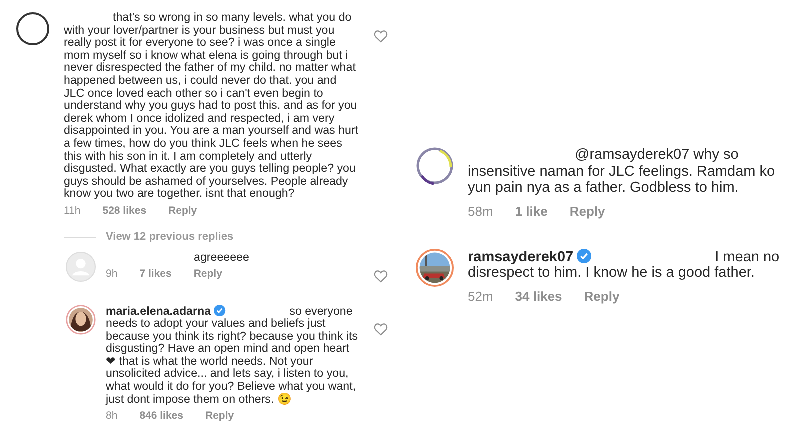  What do you see at coordinates (156, 274) in the screenshot?
I see `likes-count: 7 likes` at bounding box center [156, 274].